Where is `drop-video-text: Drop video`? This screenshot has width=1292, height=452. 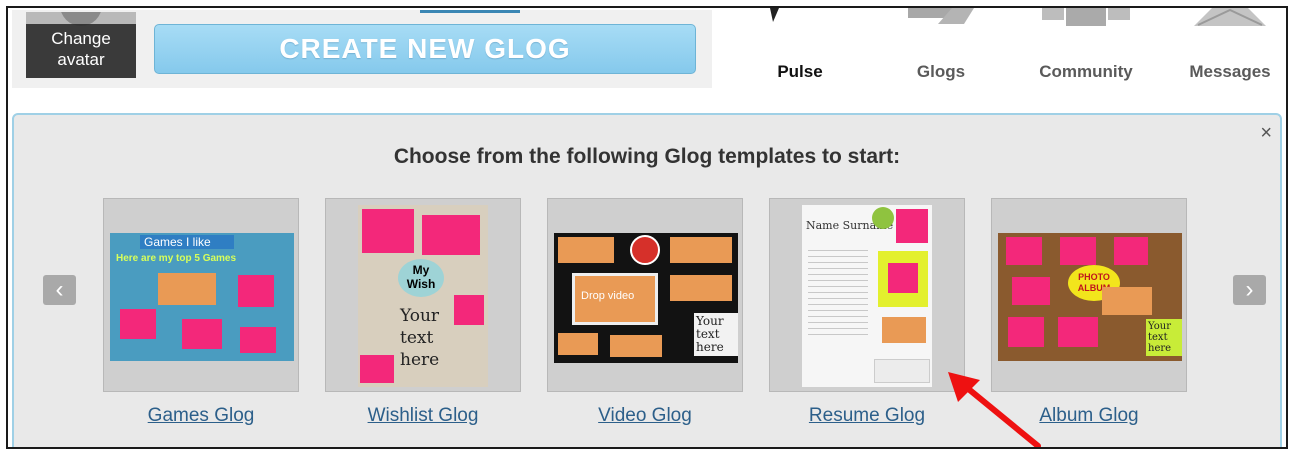 drop-video-text: Drop video is located at coordinates (608, 296).